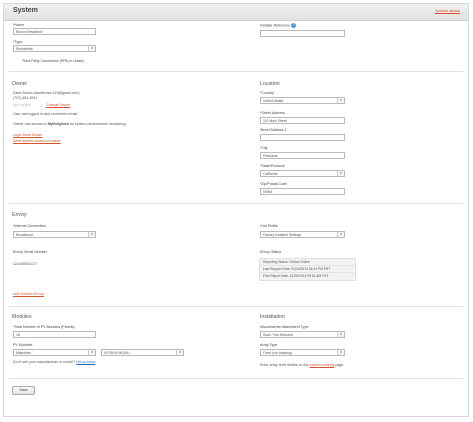 The height and width of the screenshot is (422, 473). What do you see at coordinates (278, 335) in the screenshot?
I see `attachment-type-value: Rack / Not Mounted` at bounding box center [278, 335].